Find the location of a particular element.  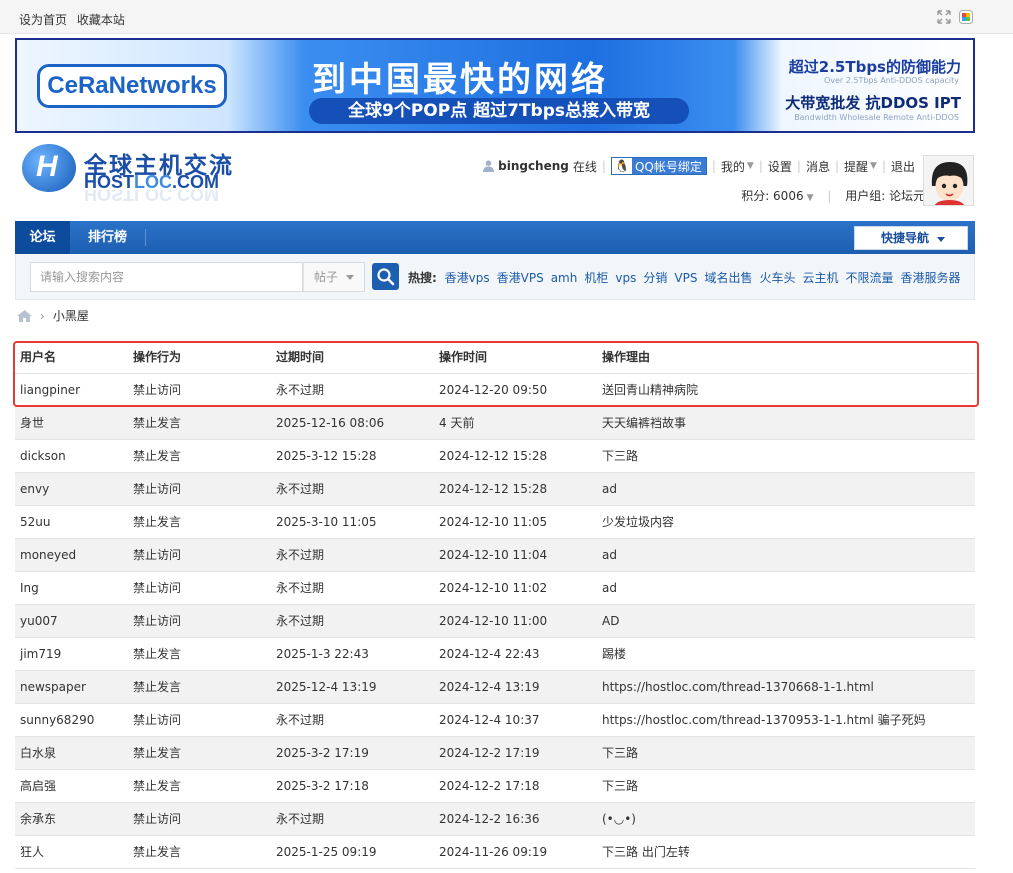

cell-reason: 下三路 is located at coordinates (786, 786).